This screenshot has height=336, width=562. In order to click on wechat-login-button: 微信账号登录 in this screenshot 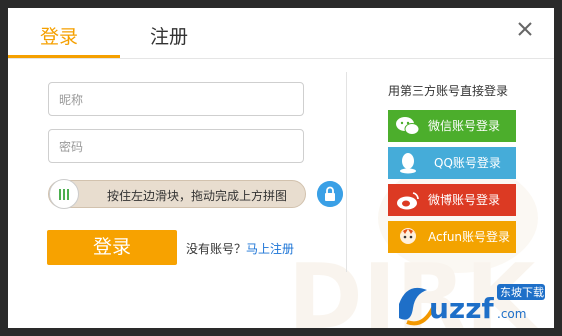, I will do `click(452, 126)`.